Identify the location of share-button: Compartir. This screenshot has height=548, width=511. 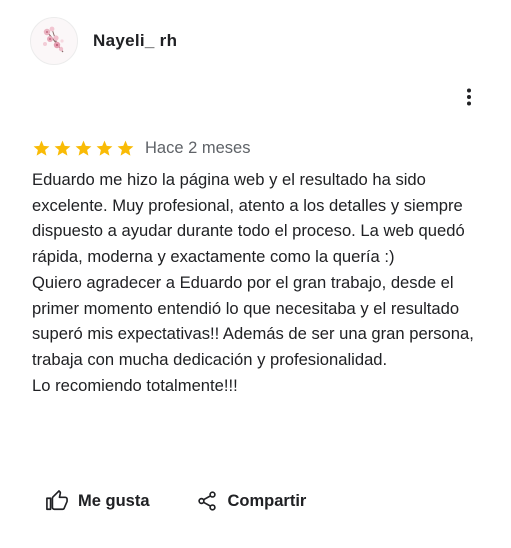
(251, 501).